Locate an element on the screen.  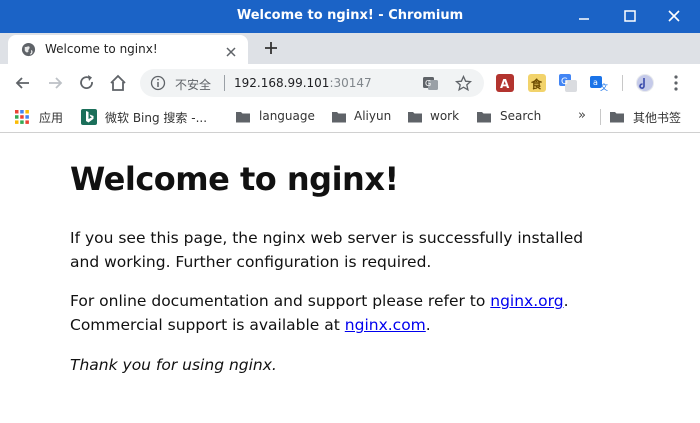
page-translate-icon: G is located at coordinates (430, 85).